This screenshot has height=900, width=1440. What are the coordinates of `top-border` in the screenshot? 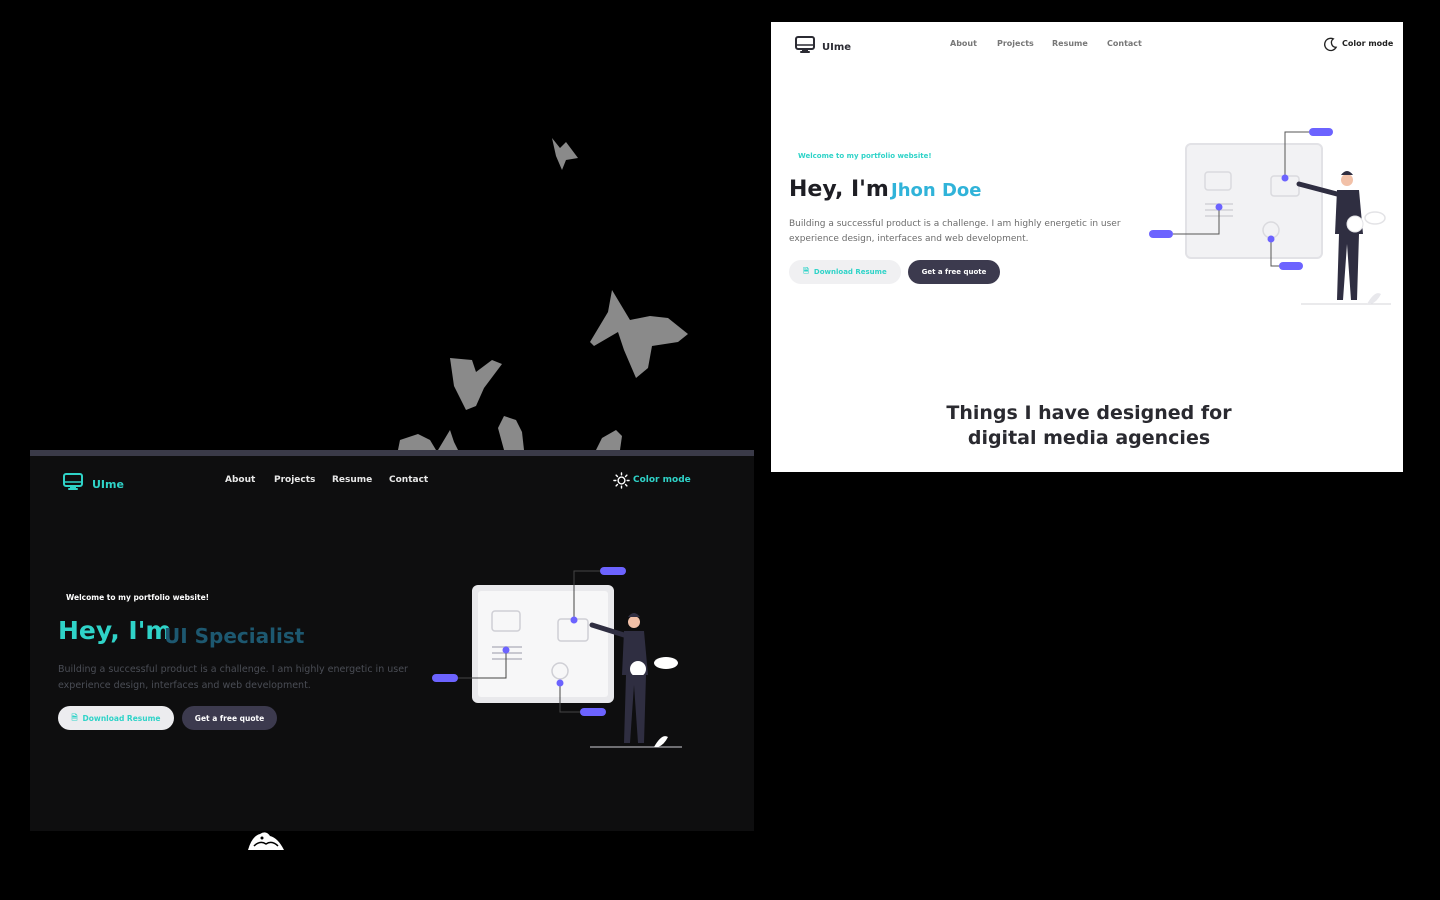 It's located at (392, 453).